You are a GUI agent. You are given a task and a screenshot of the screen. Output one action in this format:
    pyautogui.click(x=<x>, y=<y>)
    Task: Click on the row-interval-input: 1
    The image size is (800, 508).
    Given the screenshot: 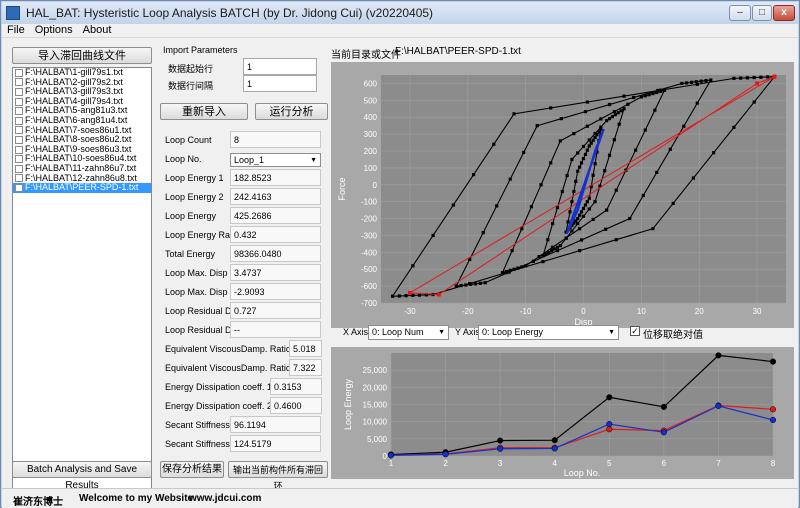 What is the action you would take?
    pyautogui.click(x=280, y=83)
    